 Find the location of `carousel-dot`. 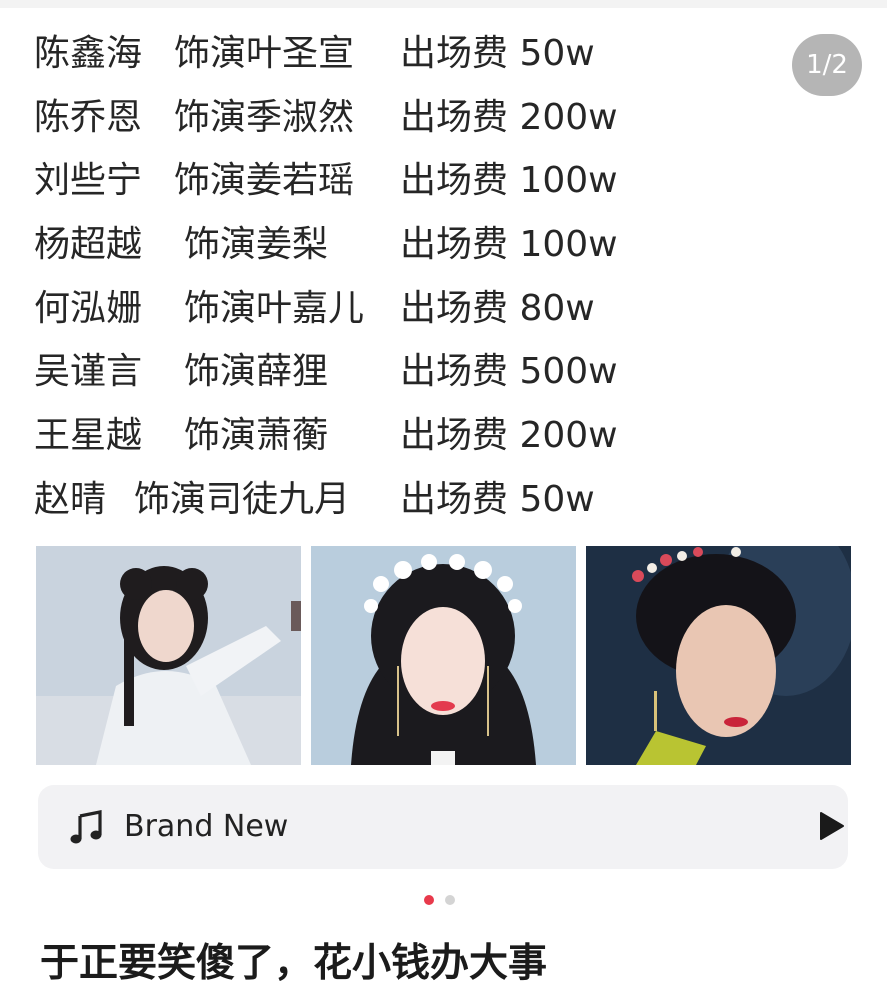

carousel-dot is located at coordinates (450, 900).